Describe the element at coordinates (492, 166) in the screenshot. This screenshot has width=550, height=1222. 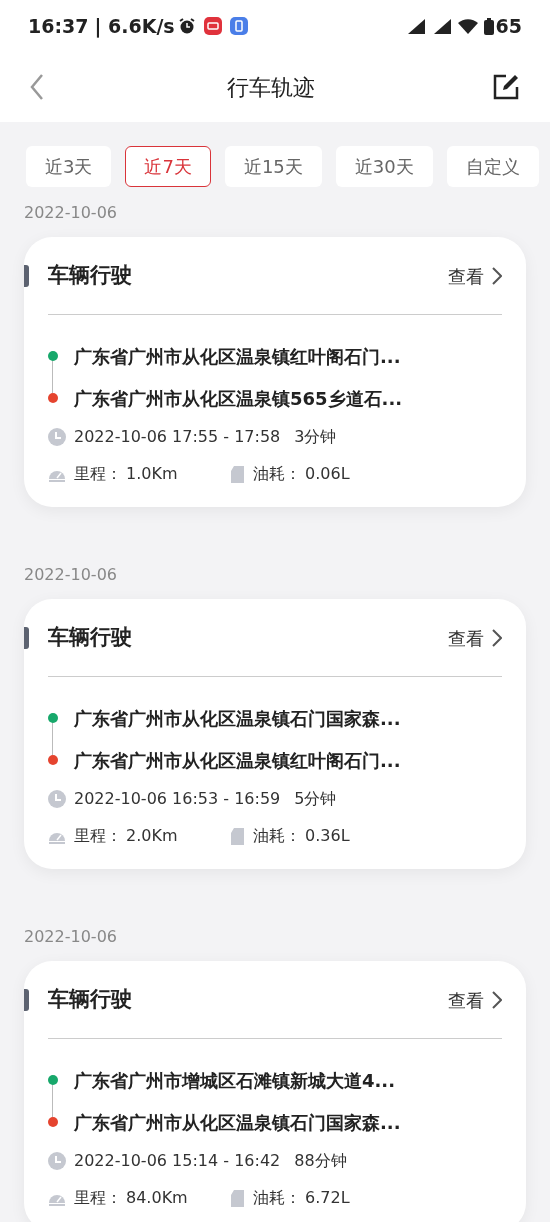
I see `date-range-tab: 自定义` at that location.